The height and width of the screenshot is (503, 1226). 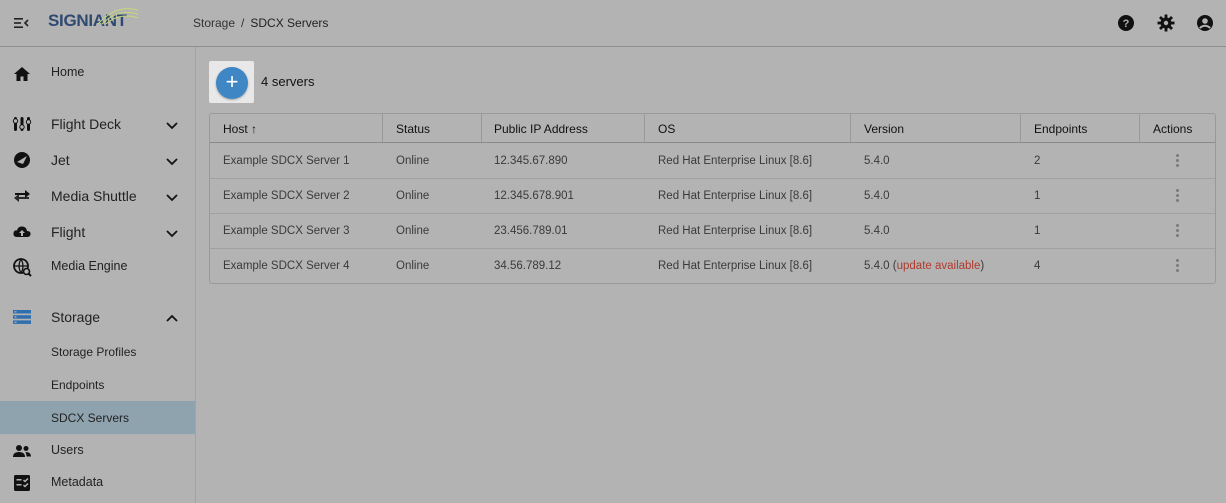 I want to click on sidebar-item-label: Media Engine, so click(x=89, y=266).